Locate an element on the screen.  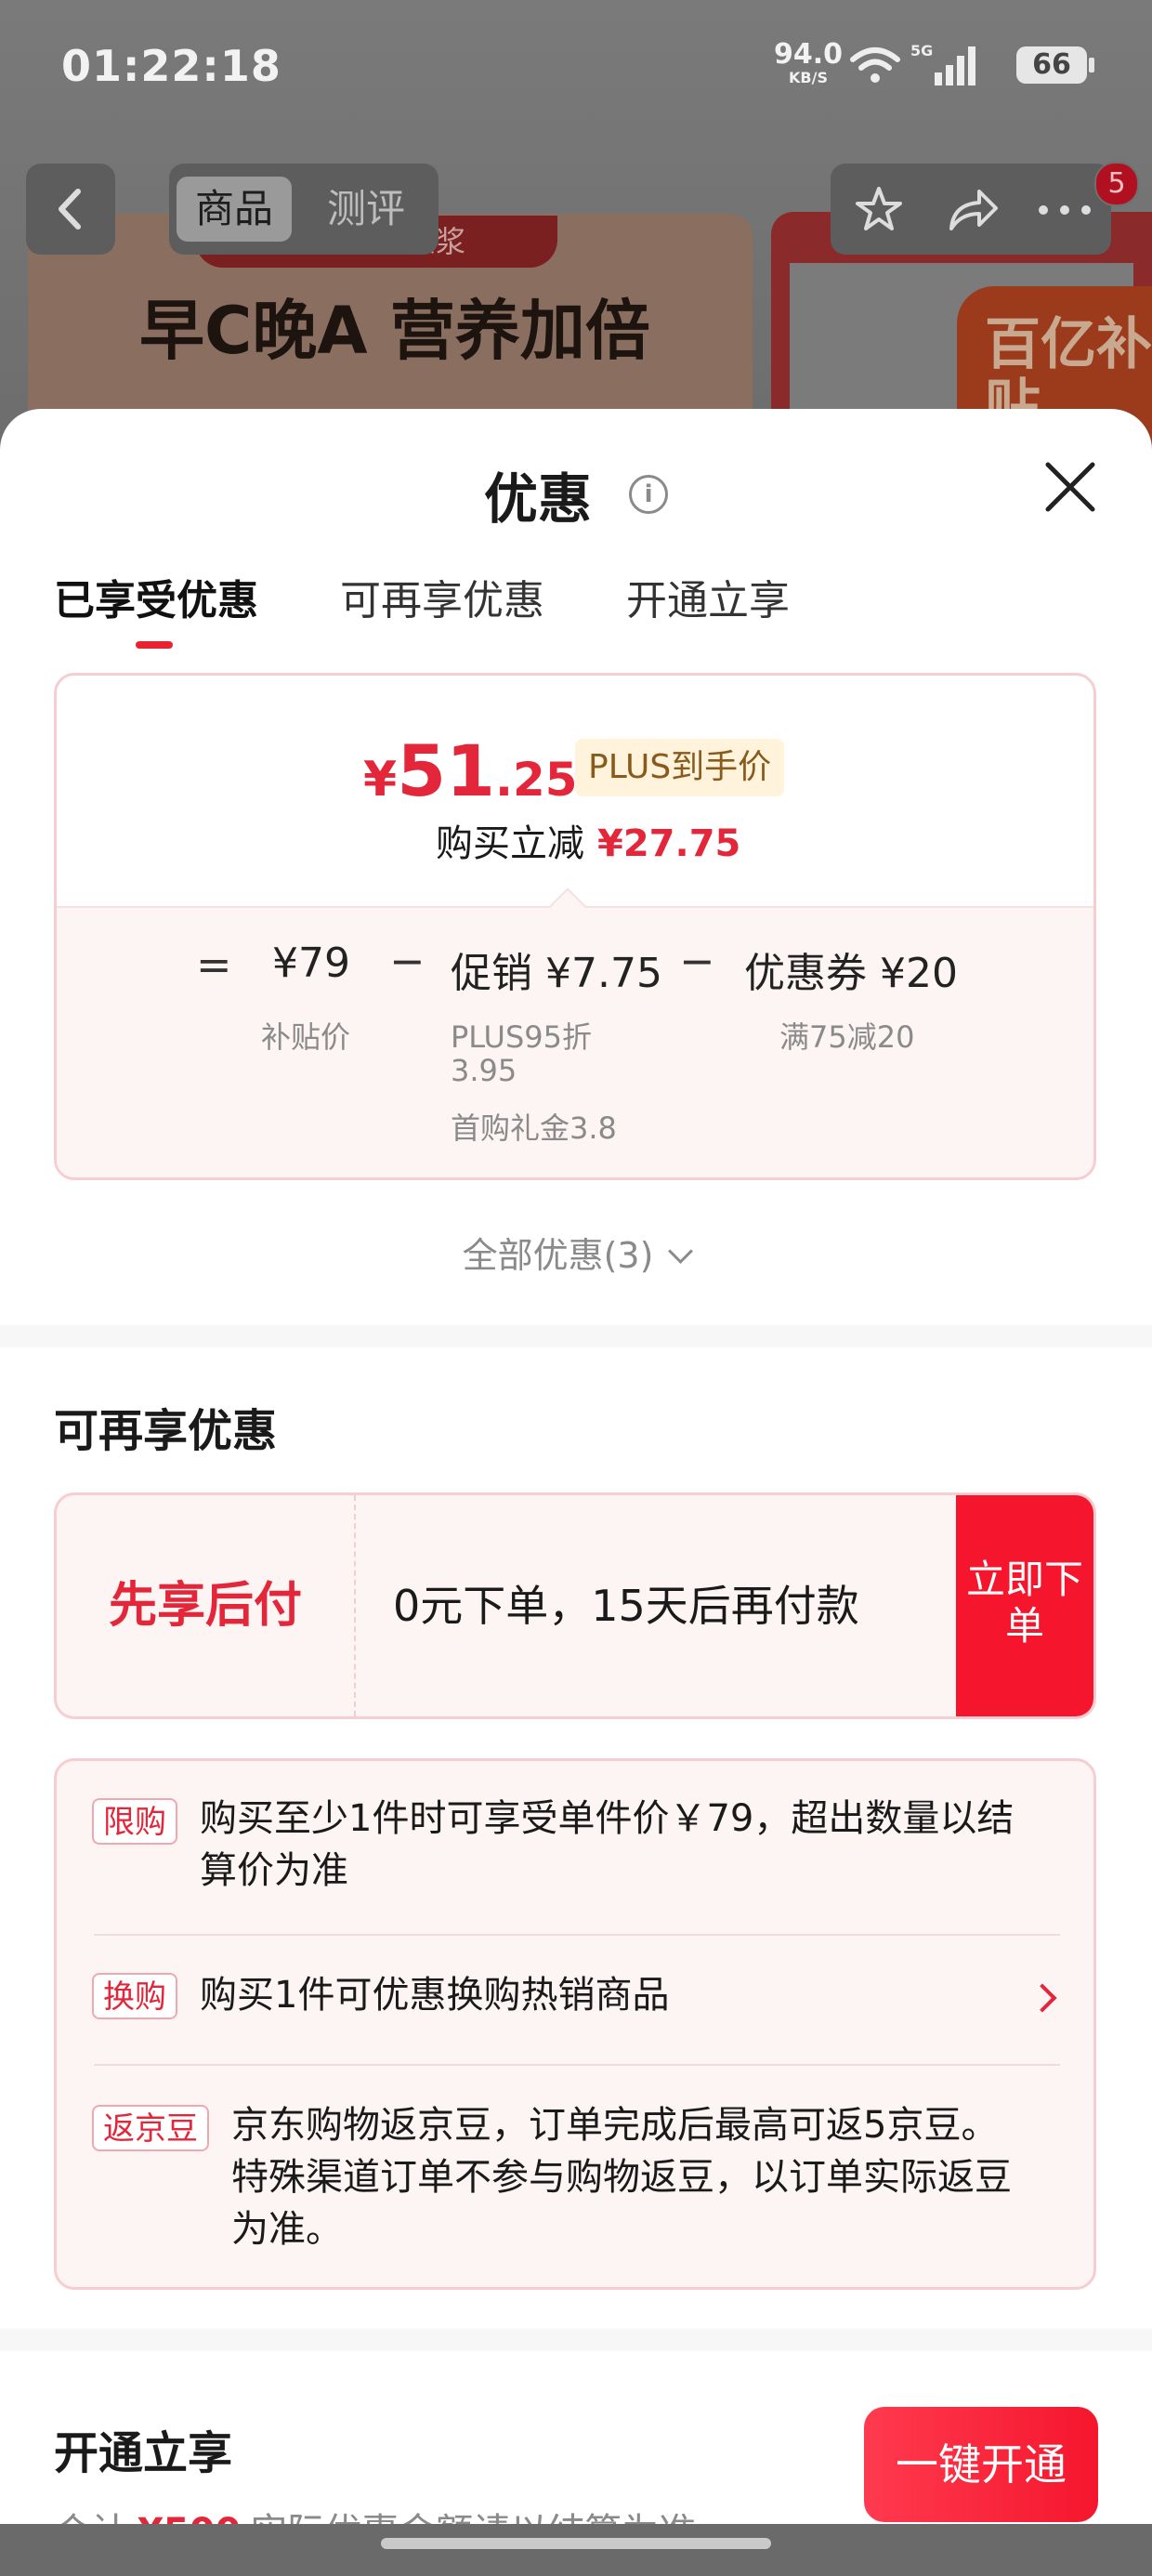
price-currency: ¥ is located at coordinates (380, 780).